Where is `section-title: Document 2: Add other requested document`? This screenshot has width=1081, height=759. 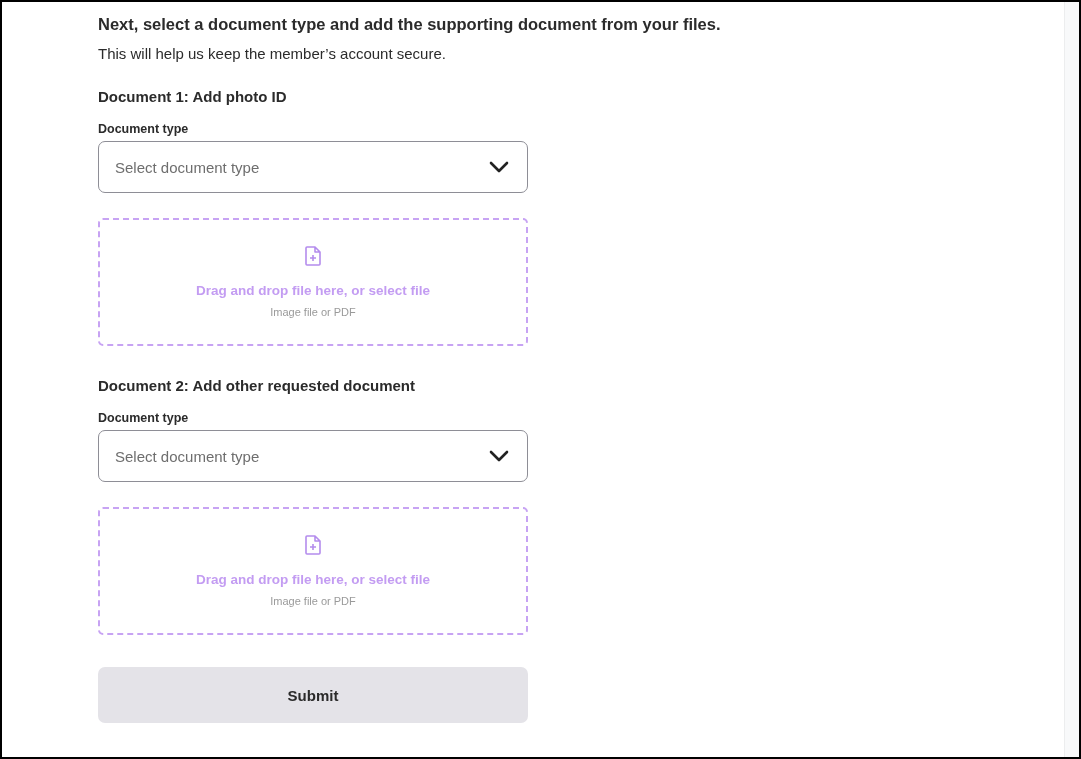
section-title: Document 2: Add other requested document is located at coordinates (257, 385).